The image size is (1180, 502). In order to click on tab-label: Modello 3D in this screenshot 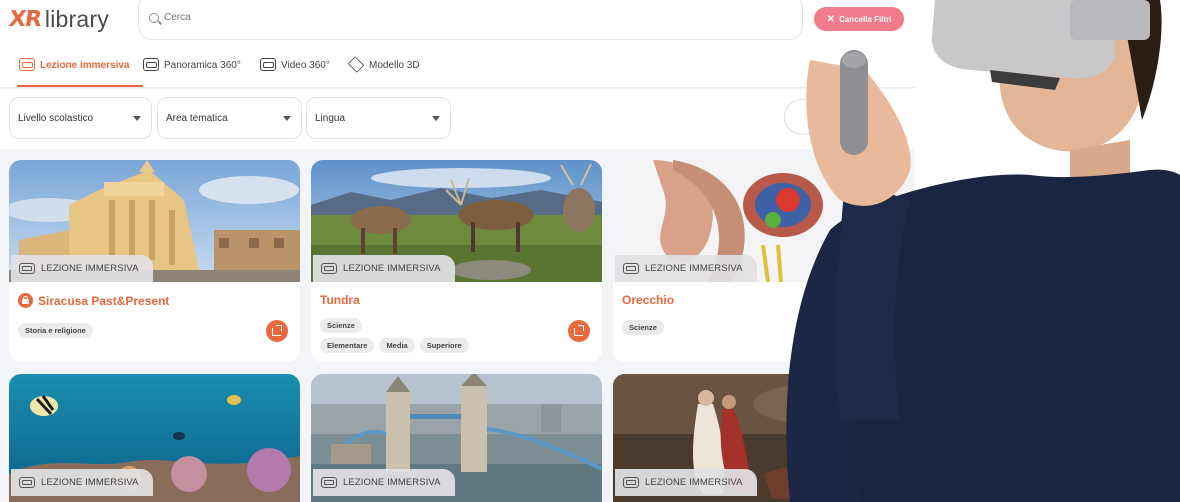, I will do `click(394, 65)`.